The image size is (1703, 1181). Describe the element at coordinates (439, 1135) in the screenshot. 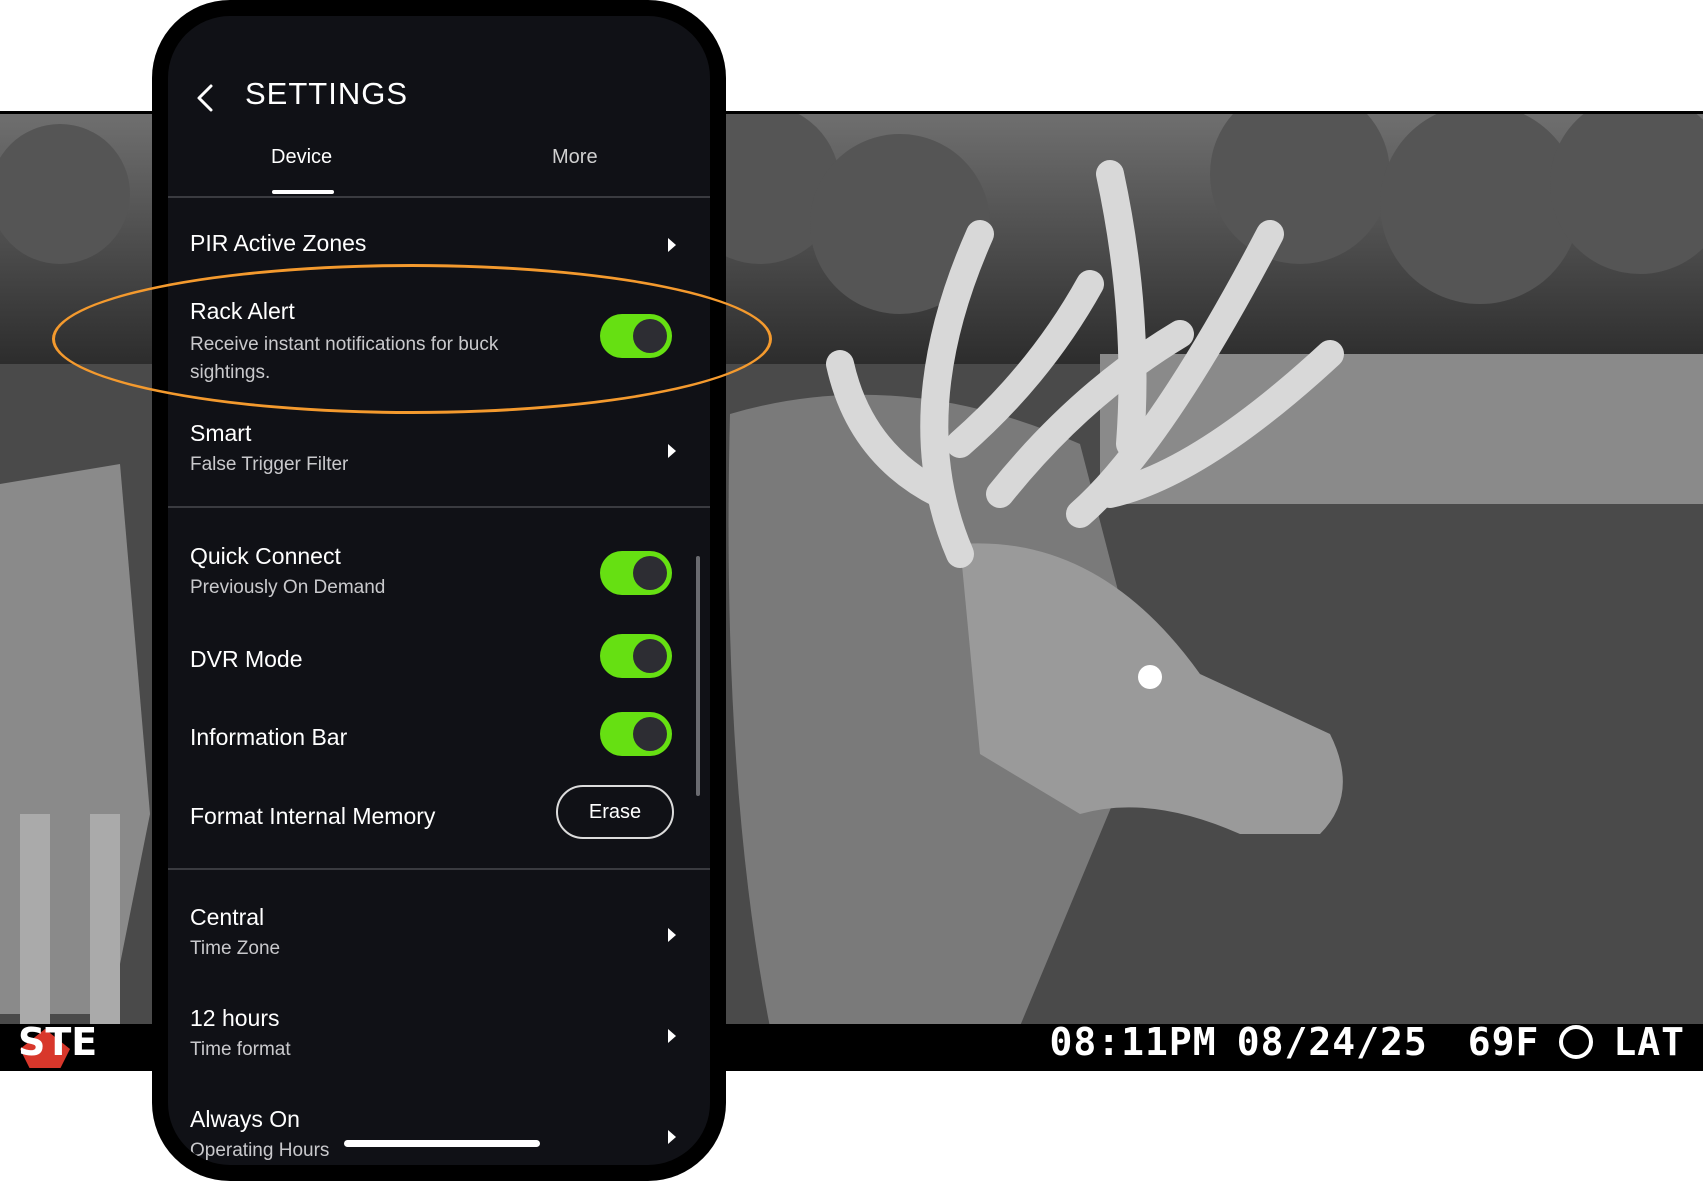

I see `setting-operating-hours: Always On Operating Hours` at that location.